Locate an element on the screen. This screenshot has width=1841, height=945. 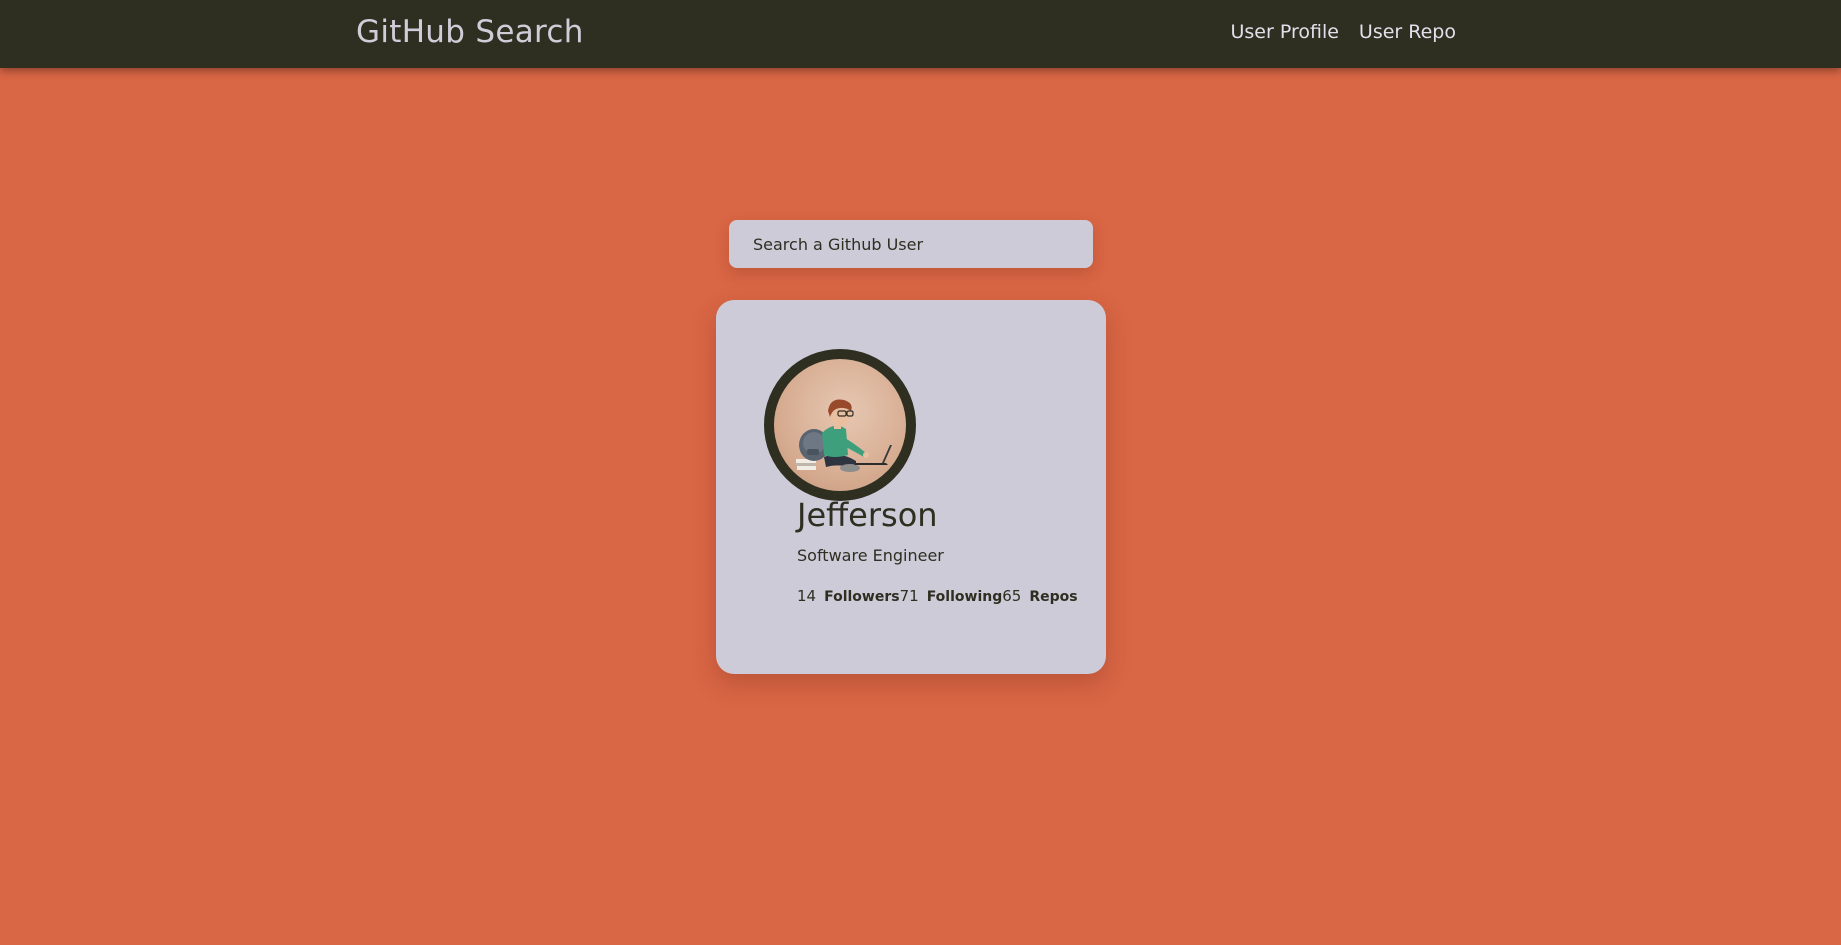
following-label: Following is located at coordinates (965, 597).